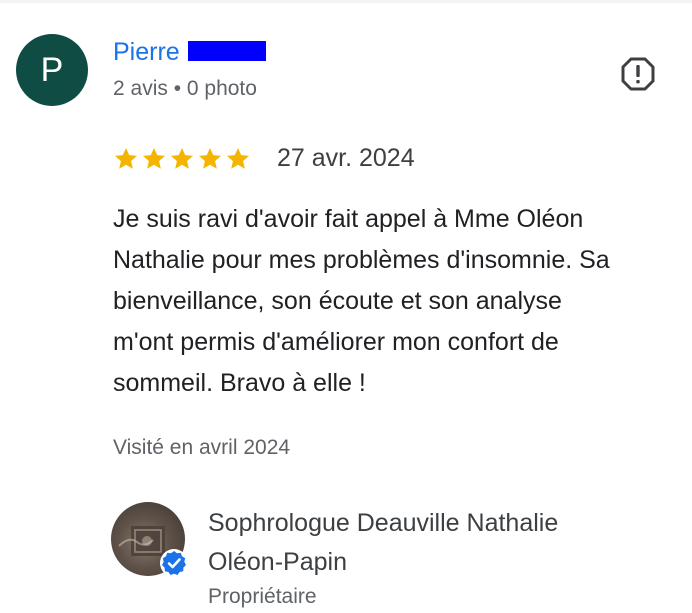 This screenshot has height=613, width=692. Describe the element at coordinates (262, 596) in the screenshot. I see `owner-role: Propriétaire` at that location.